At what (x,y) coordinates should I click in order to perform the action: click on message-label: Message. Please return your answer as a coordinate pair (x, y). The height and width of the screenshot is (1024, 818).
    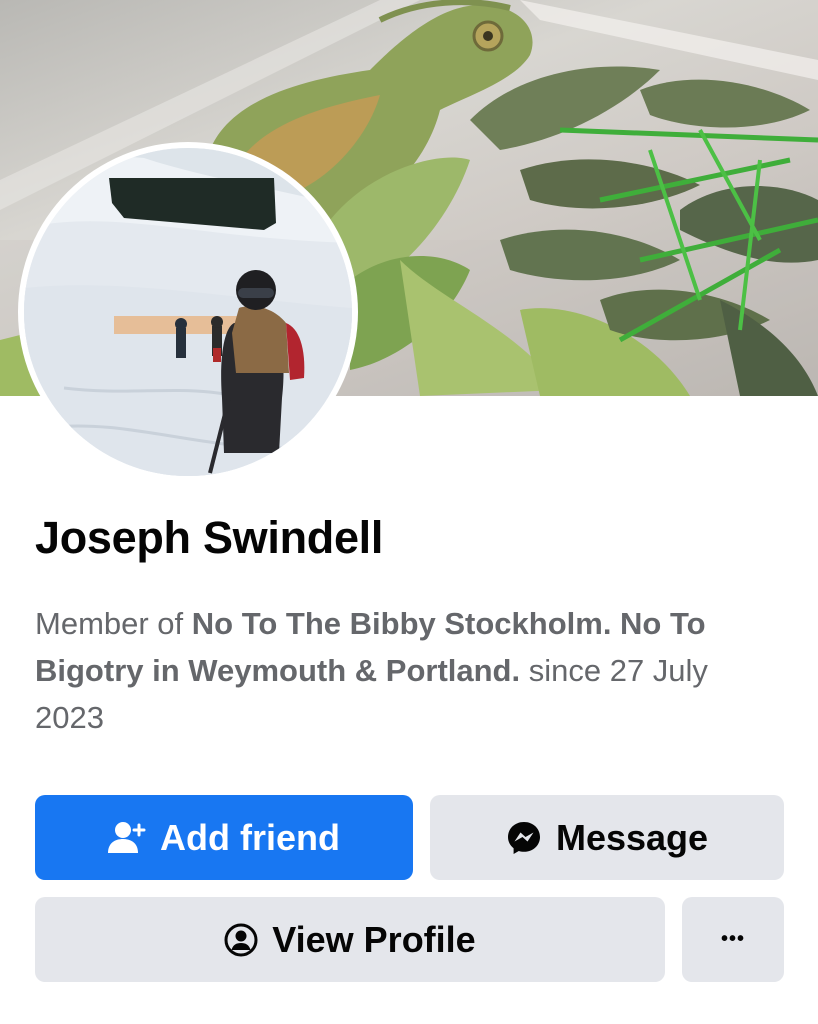
    Looking at the image, I should click on (632, 837).